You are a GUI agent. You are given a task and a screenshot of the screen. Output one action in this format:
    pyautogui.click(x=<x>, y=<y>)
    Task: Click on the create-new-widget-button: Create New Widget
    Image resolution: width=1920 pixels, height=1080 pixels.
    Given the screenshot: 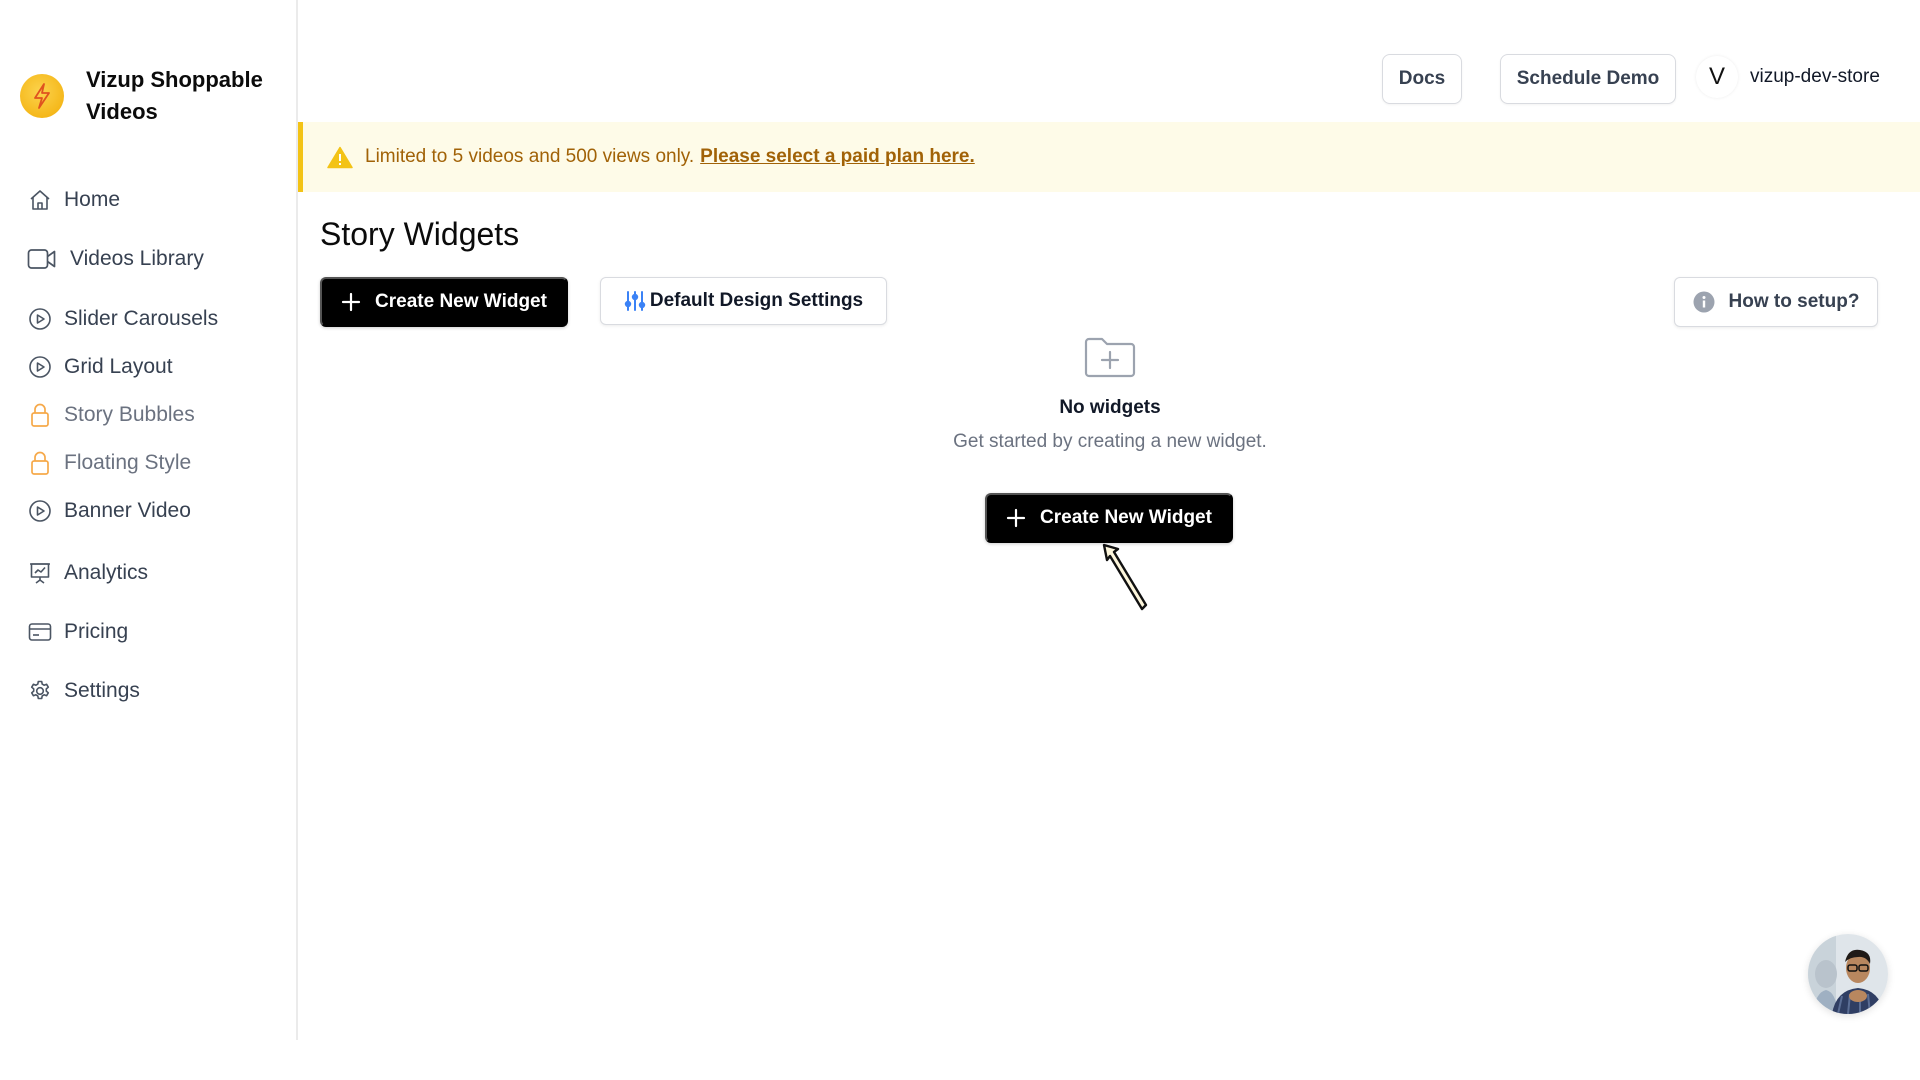 What is the action you would take?
    pyautogui.click(x=444, y=302)
    